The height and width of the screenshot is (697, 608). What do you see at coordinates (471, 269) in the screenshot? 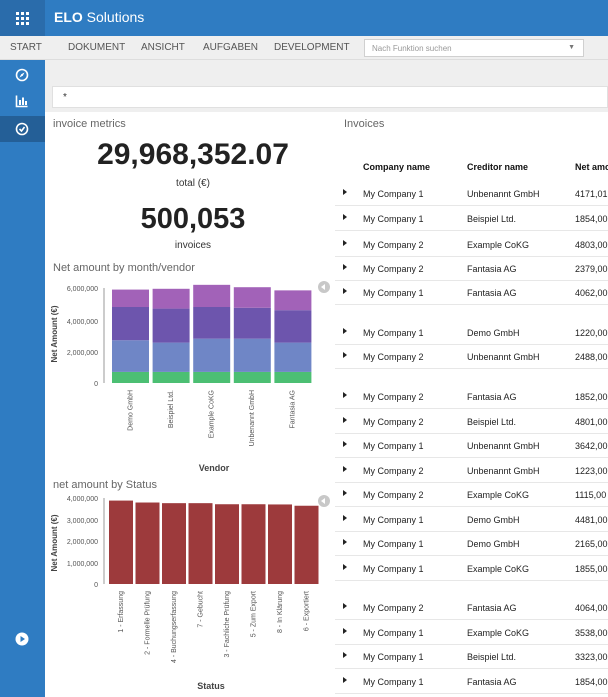
I see `table-row: My Company 2 Fantasia AG 2379,00` at bounding box center [471, 269].